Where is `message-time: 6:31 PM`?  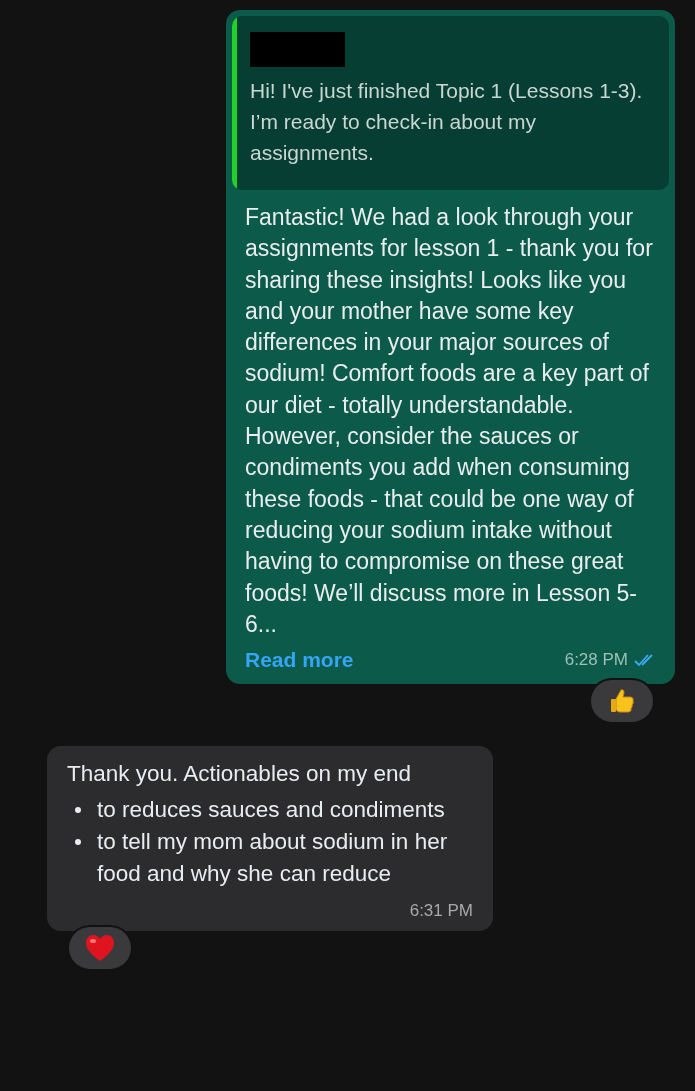 message-time: 6:31 PM is located at coordinates (441, 910).